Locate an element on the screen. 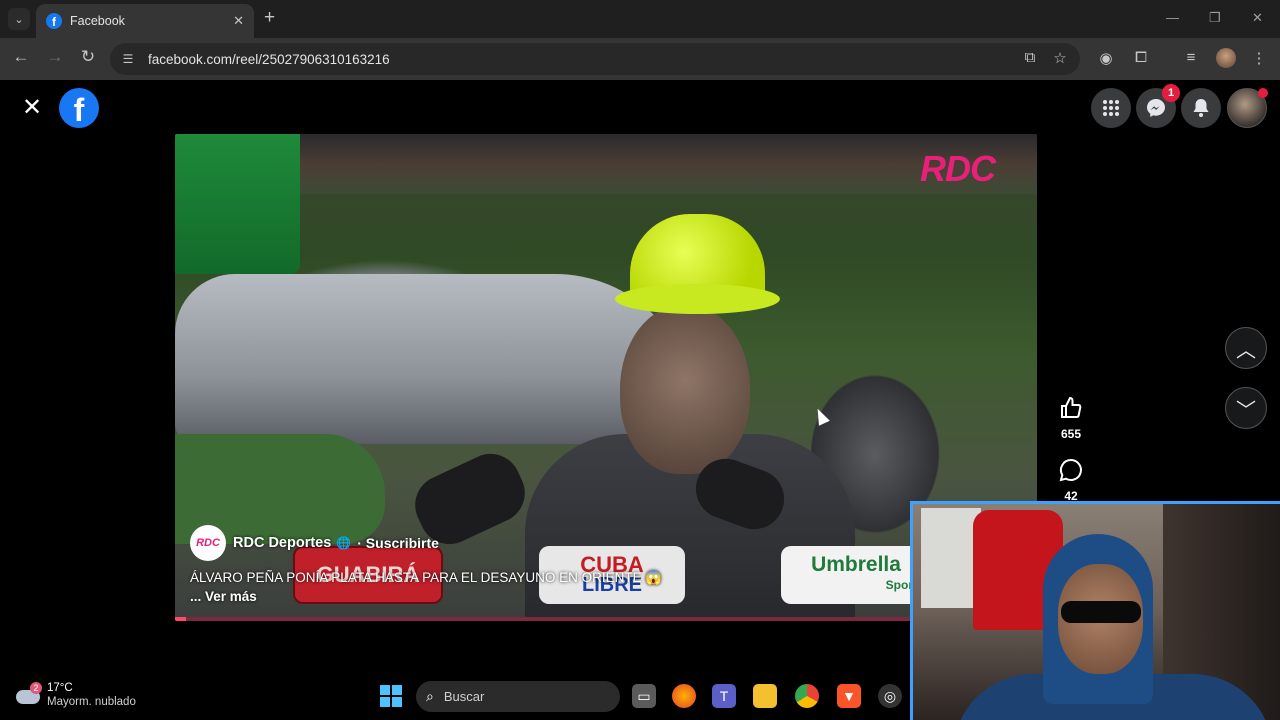 This screenshot has height=720, width=1280. interviewee-face is located at coordinates (685, 389).